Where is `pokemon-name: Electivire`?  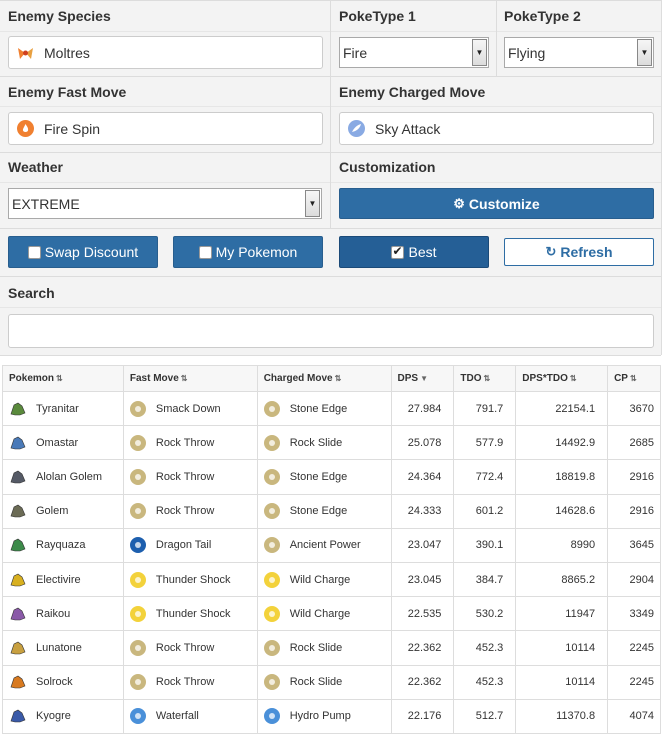
pokemon-name: Electivire is located at coordinates (58, 579).